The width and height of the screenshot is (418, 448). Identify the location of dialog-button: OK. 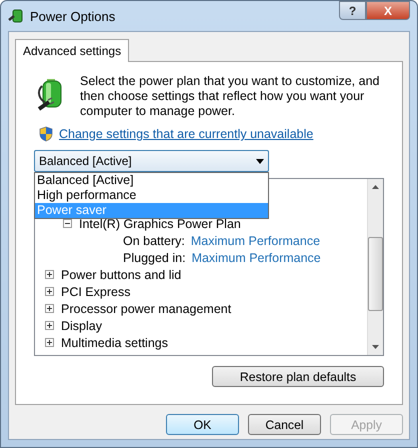
(202, 424).